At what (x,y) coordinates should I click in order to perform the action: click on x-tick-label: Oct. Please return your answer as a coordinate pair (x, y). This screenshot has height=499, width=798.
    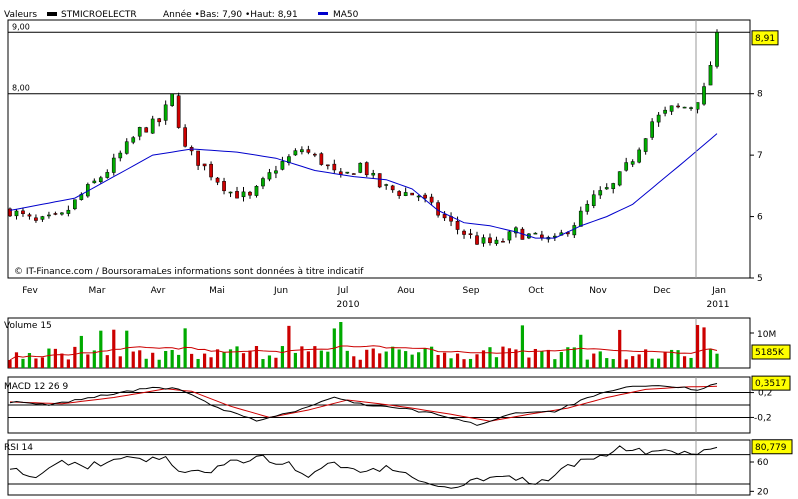
    Looking at the image, I should click on (536, 291).